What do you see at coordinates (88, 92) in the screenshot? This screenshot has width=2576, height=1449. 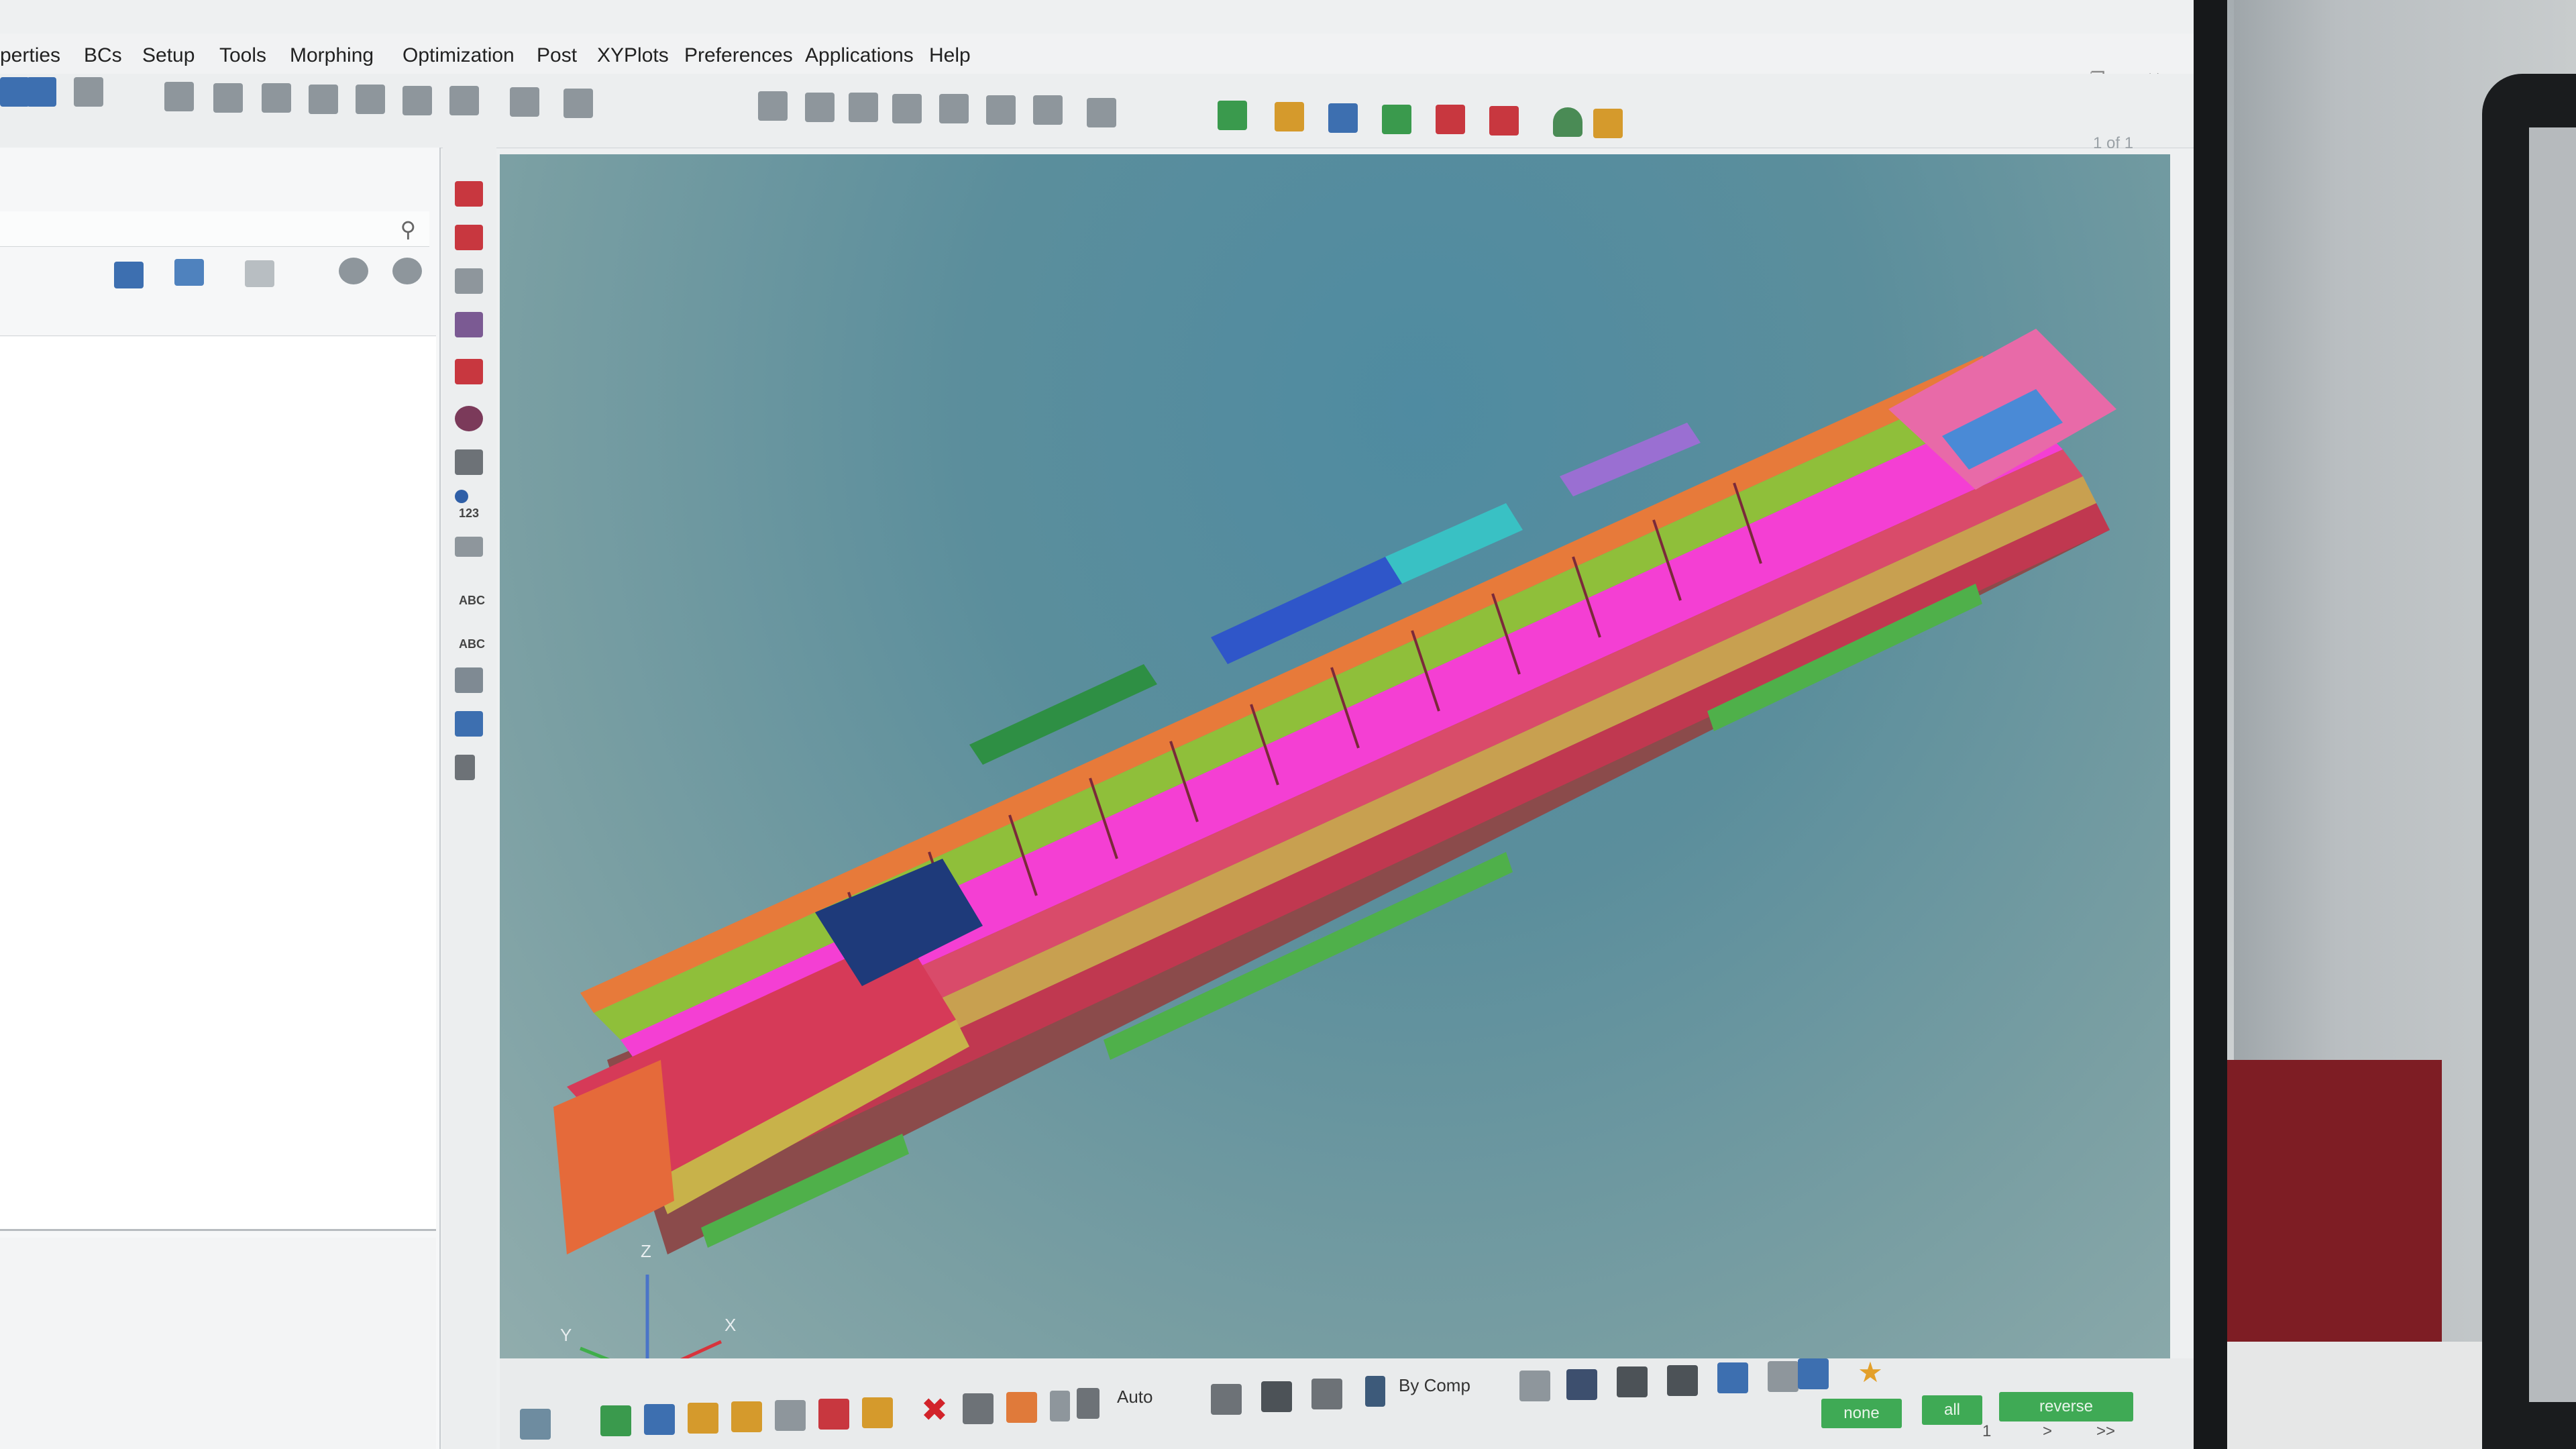 I see `new-file-icon` at bounding box center [88, 92].